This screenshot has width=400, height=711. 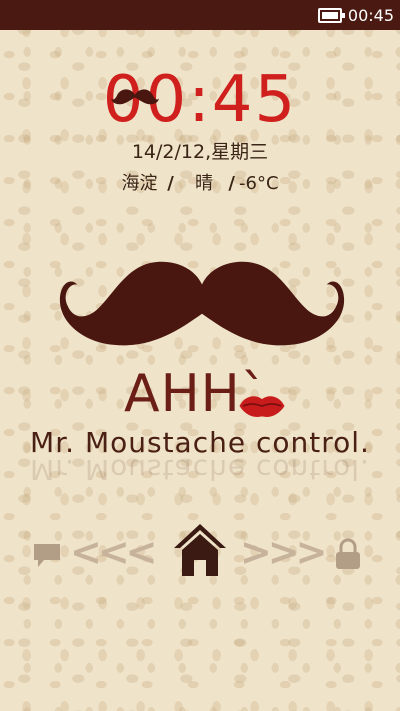 What do you see at coordinates (200, 442) in the screenshot?
I see `tagline: Mr. Moustache control.` at bounding box center [200, 442].